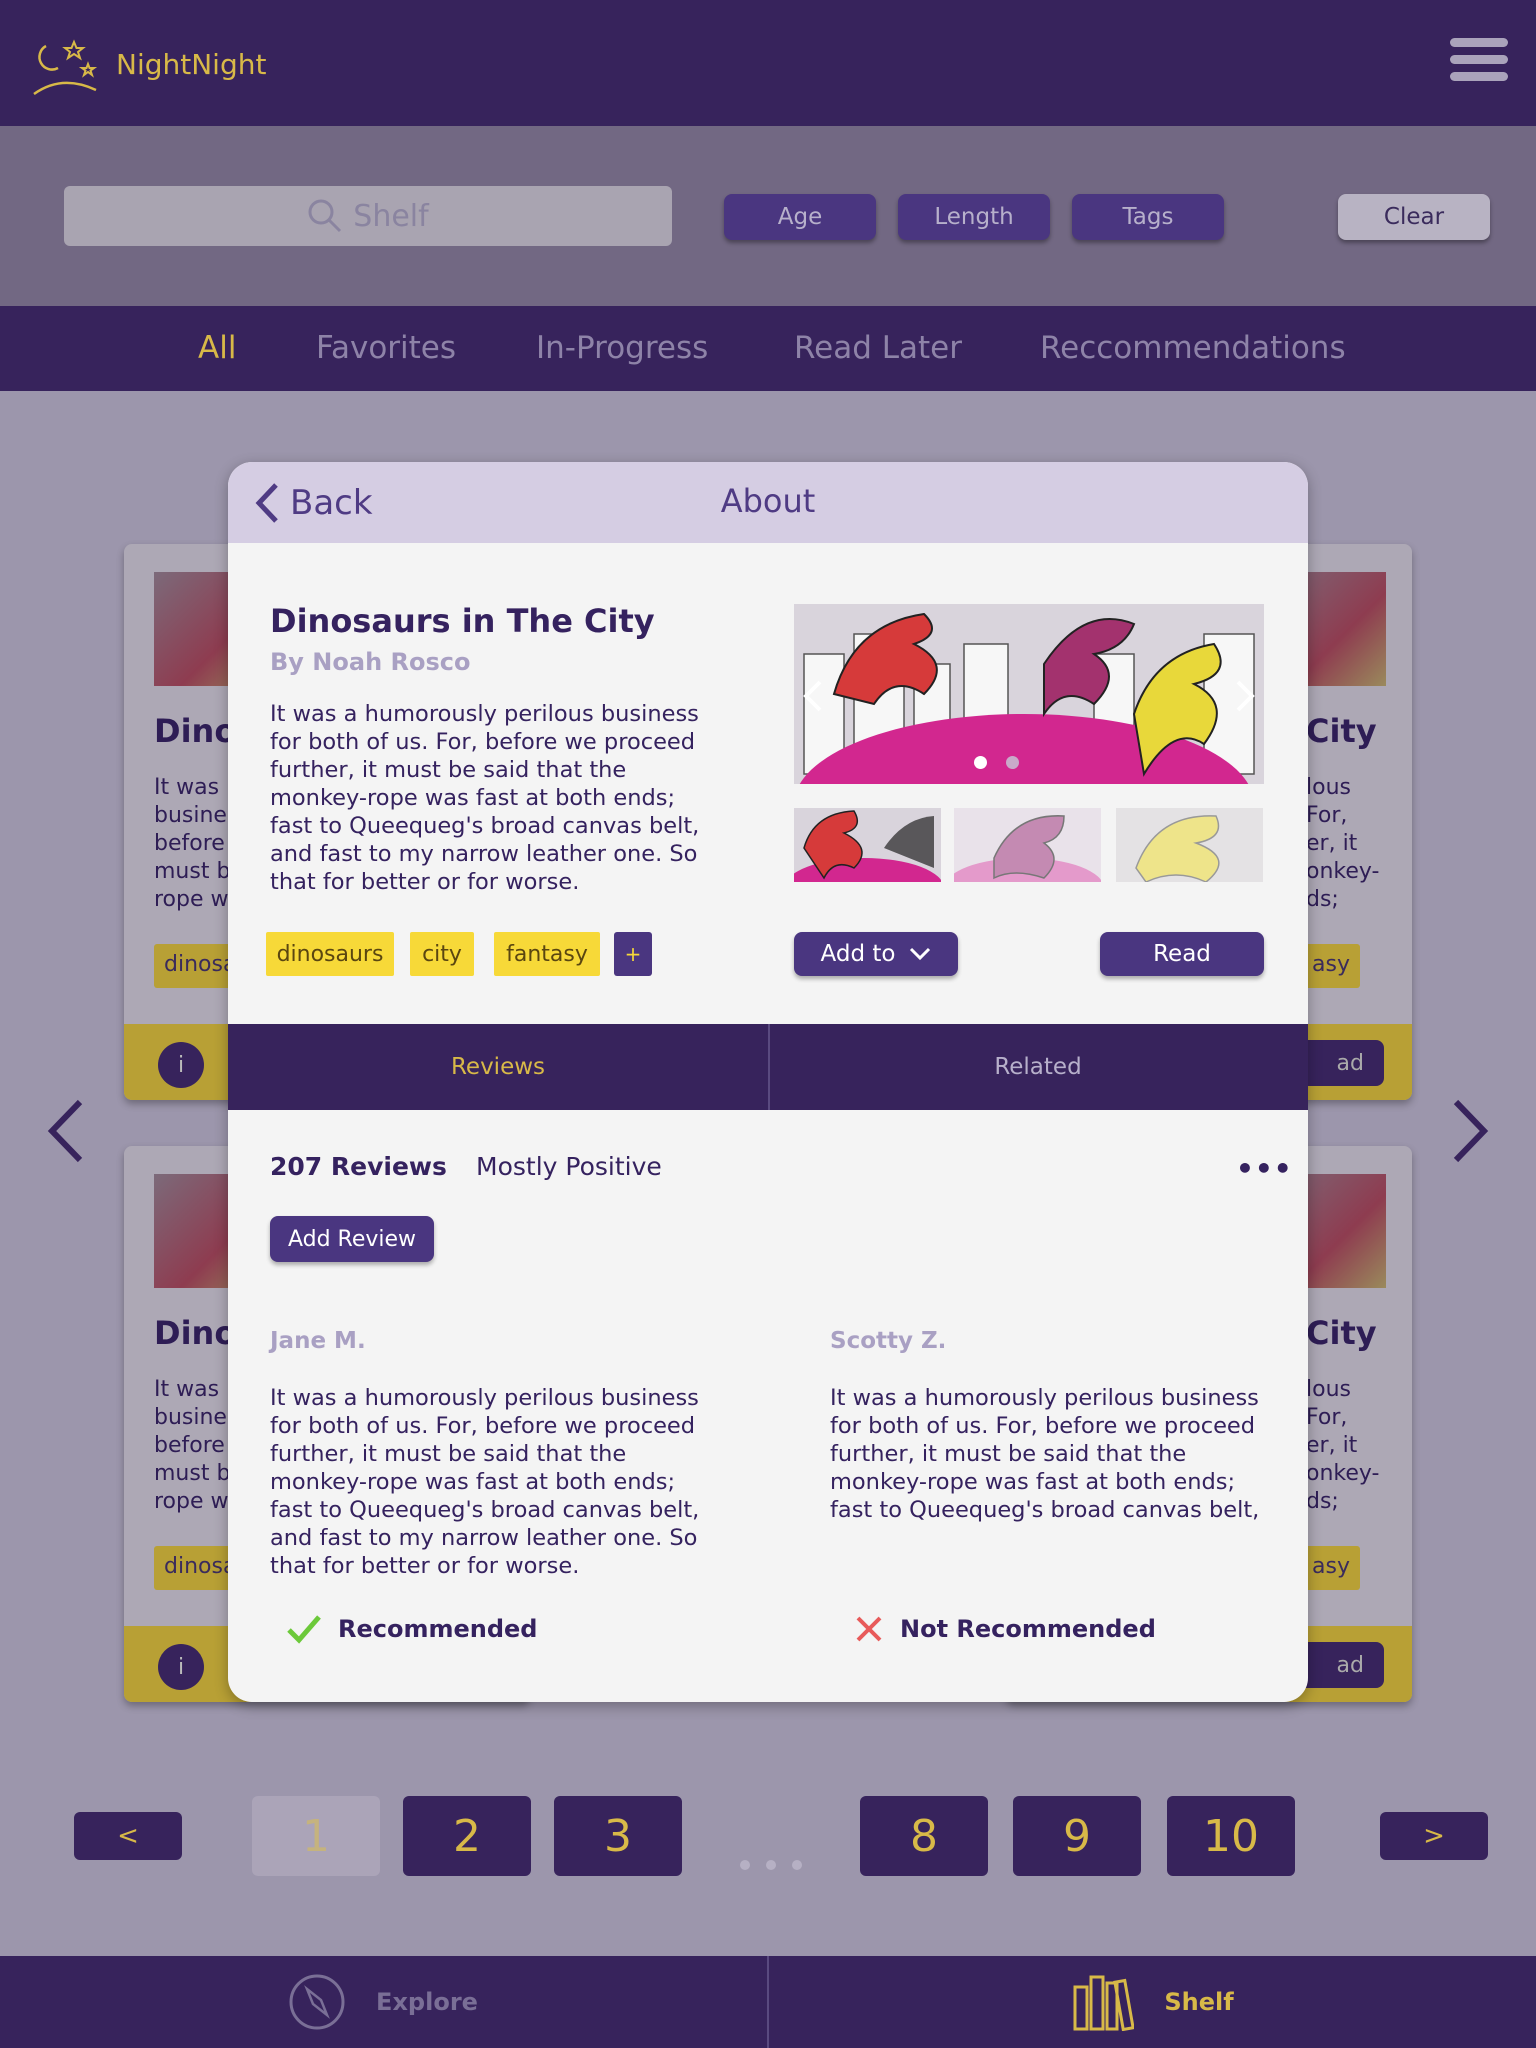  I want to click on review-verdict: Not Recommended, so click(1005, 1629).